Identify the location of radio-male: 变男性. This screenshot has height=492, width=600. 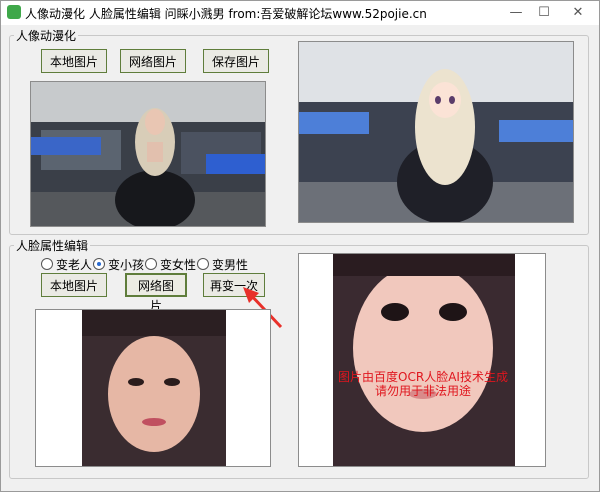
(222, 264).